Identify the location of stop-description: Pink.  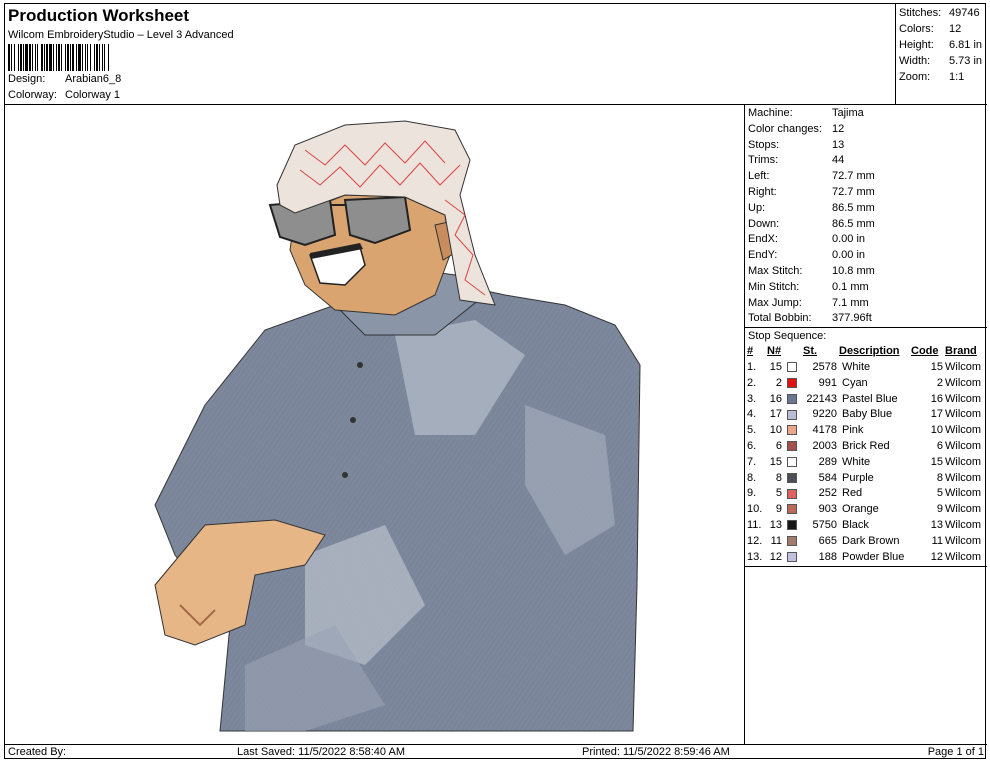
(853, 430).